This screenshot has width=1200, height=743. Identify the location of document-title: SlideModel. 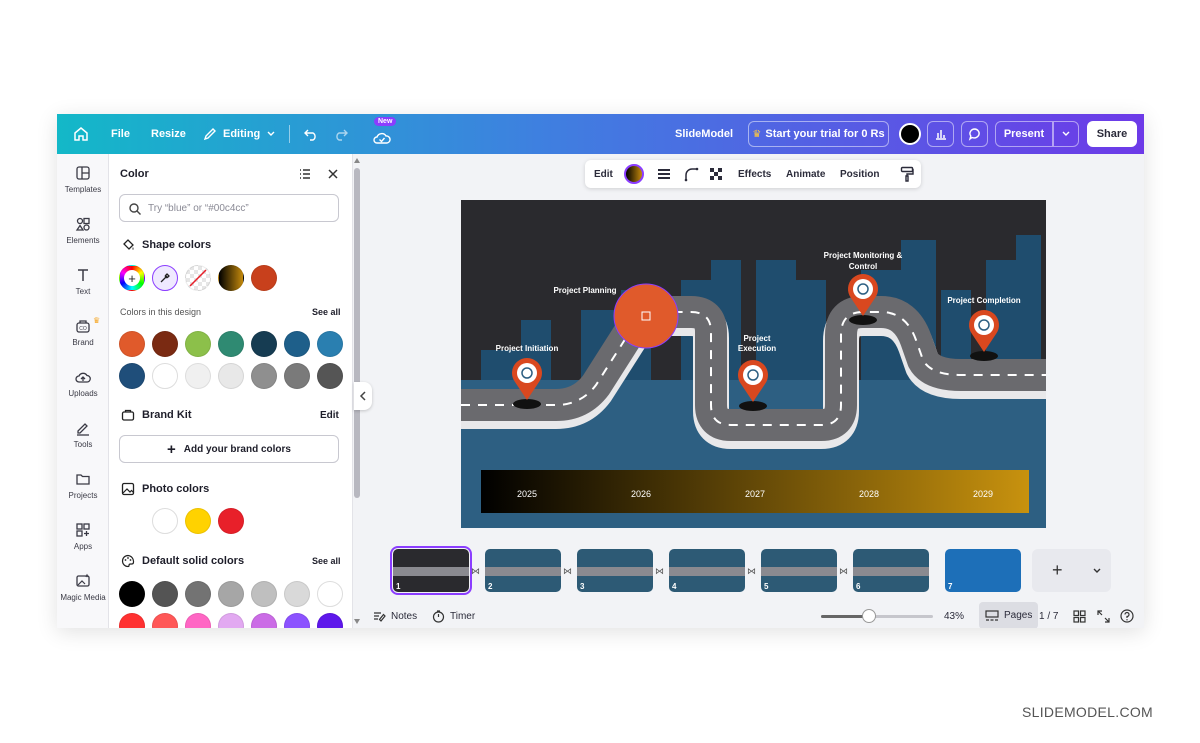
(704, 134).